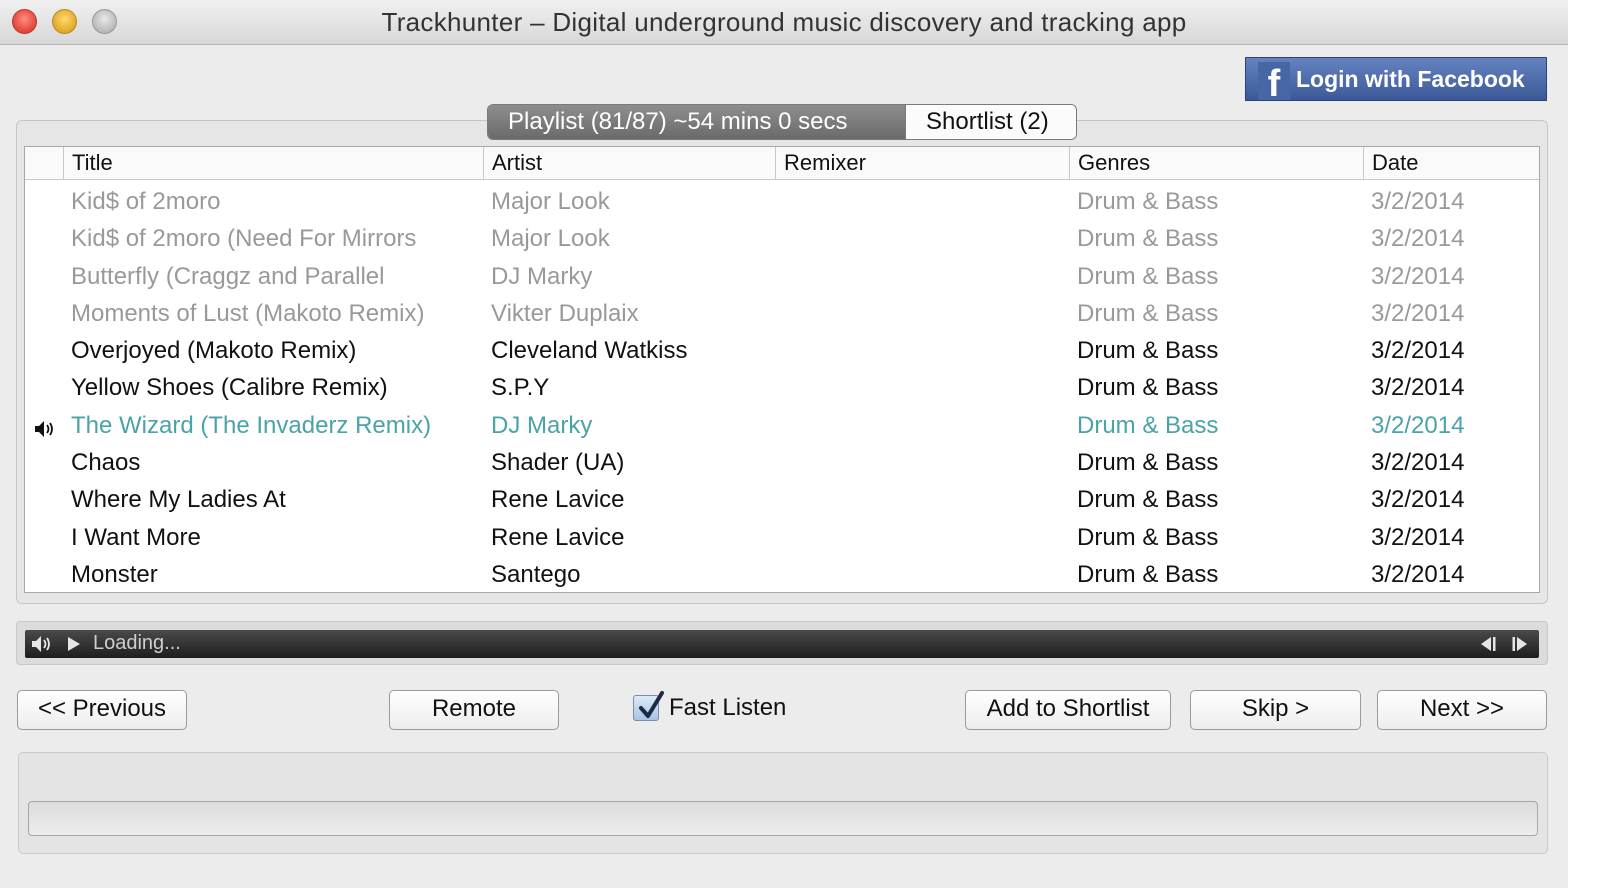 The width and height of the screenshot is (1600, 888). Describe the element at coordinates (244, 239) in the screenshot. I see `cell-title: Kid$ of 2moro (Need For Mirrors` at that location.